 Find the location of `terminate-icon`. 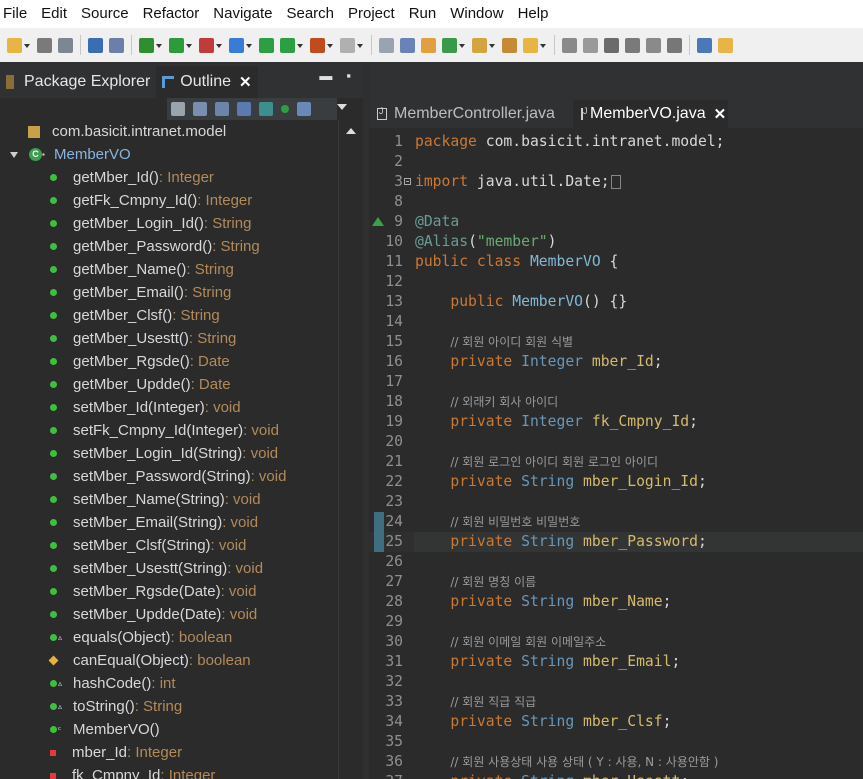

terminate-icon is located at coordinates (150, 45).